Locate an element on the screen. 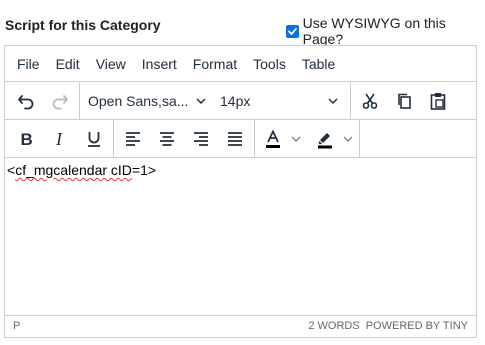  element-path: P is located at coordinates (16, 326).